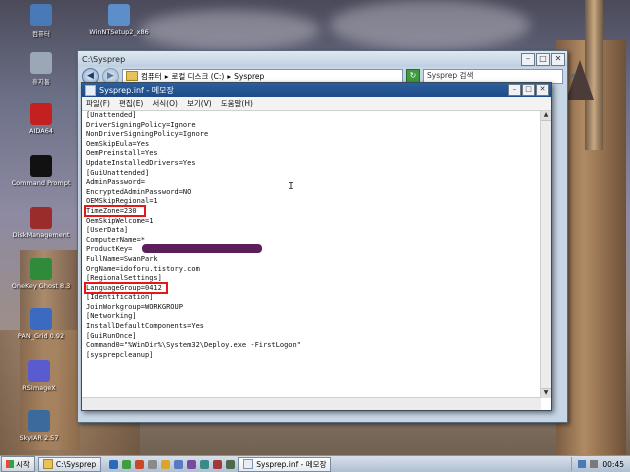 The image size is (630, 472). I want to click on search-placeholder: Sysprep 검색, so click(450, 75).